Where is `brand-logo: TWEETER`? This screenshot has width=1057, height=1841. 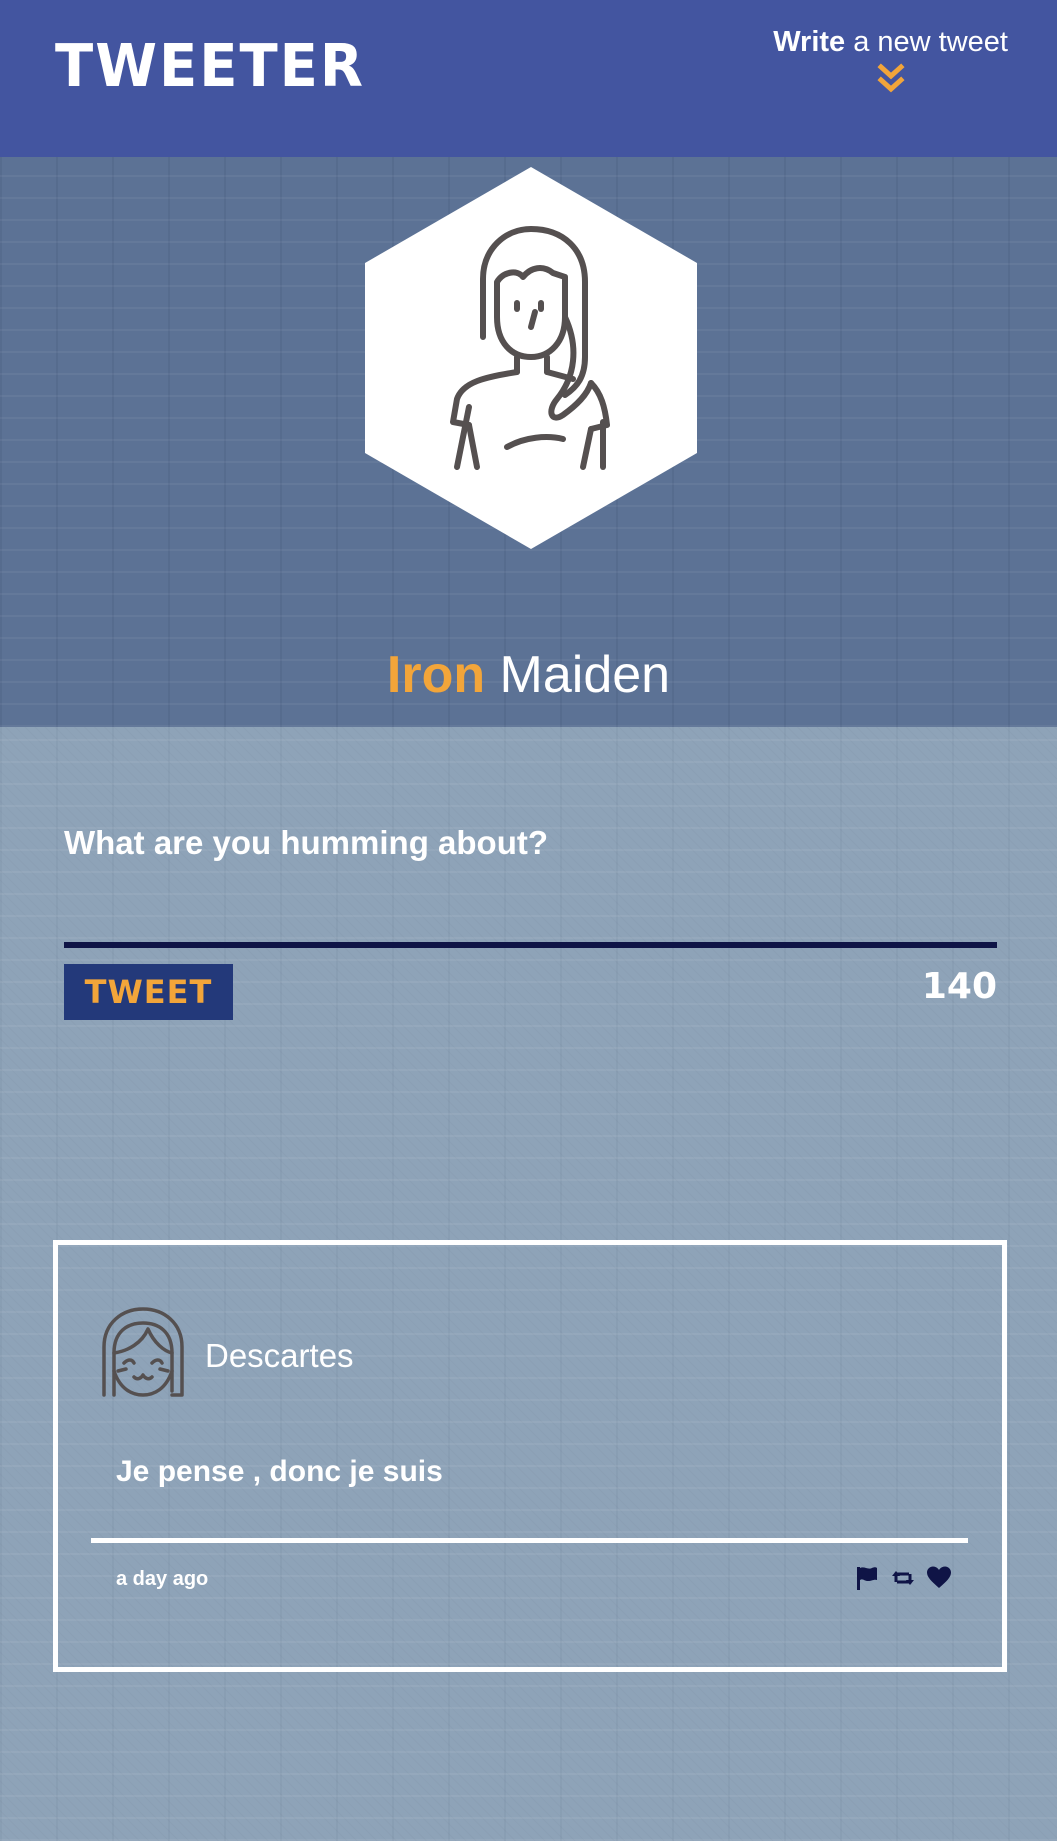 brand-logo: TWEETER is located at coordinates (210, 66).